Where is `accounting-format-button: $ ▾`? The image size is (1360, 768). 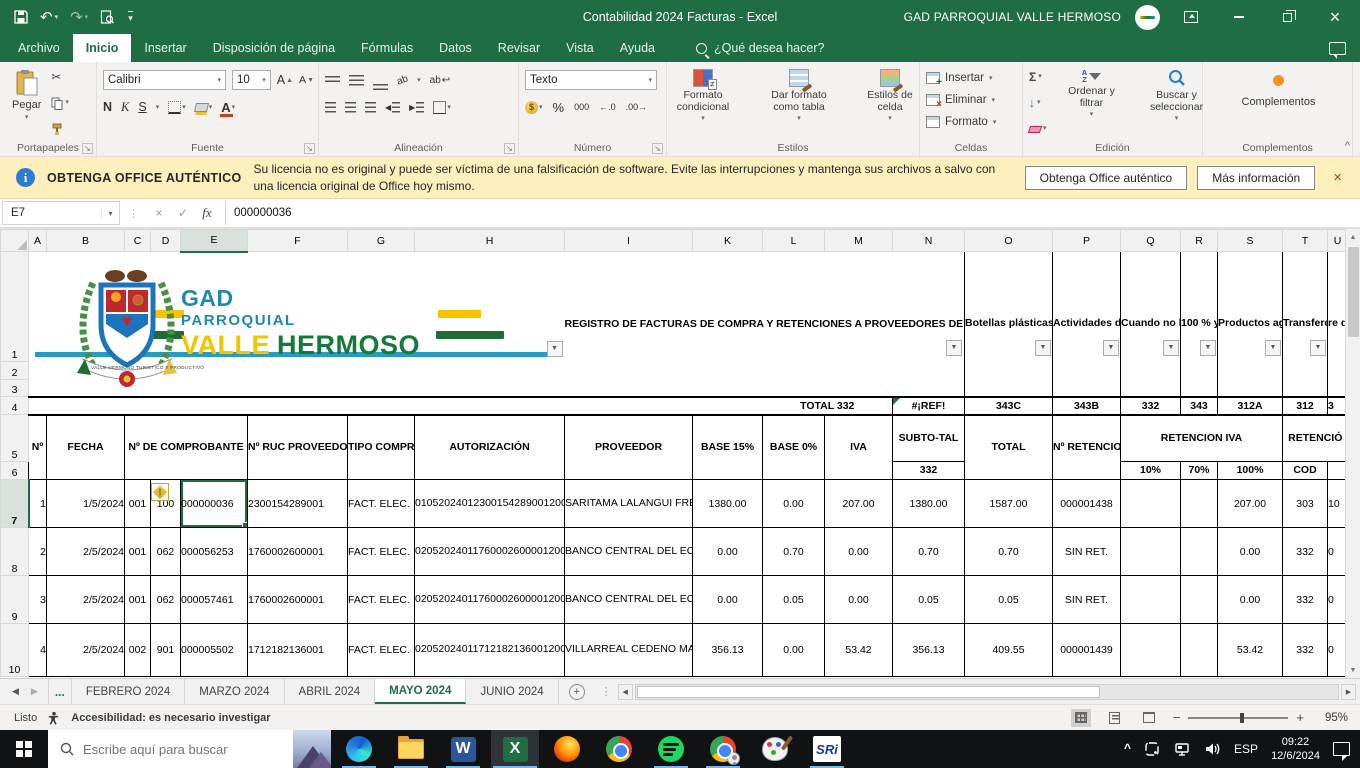
accounting-format-button: $ ▾ is located at coordinates (534, 107).